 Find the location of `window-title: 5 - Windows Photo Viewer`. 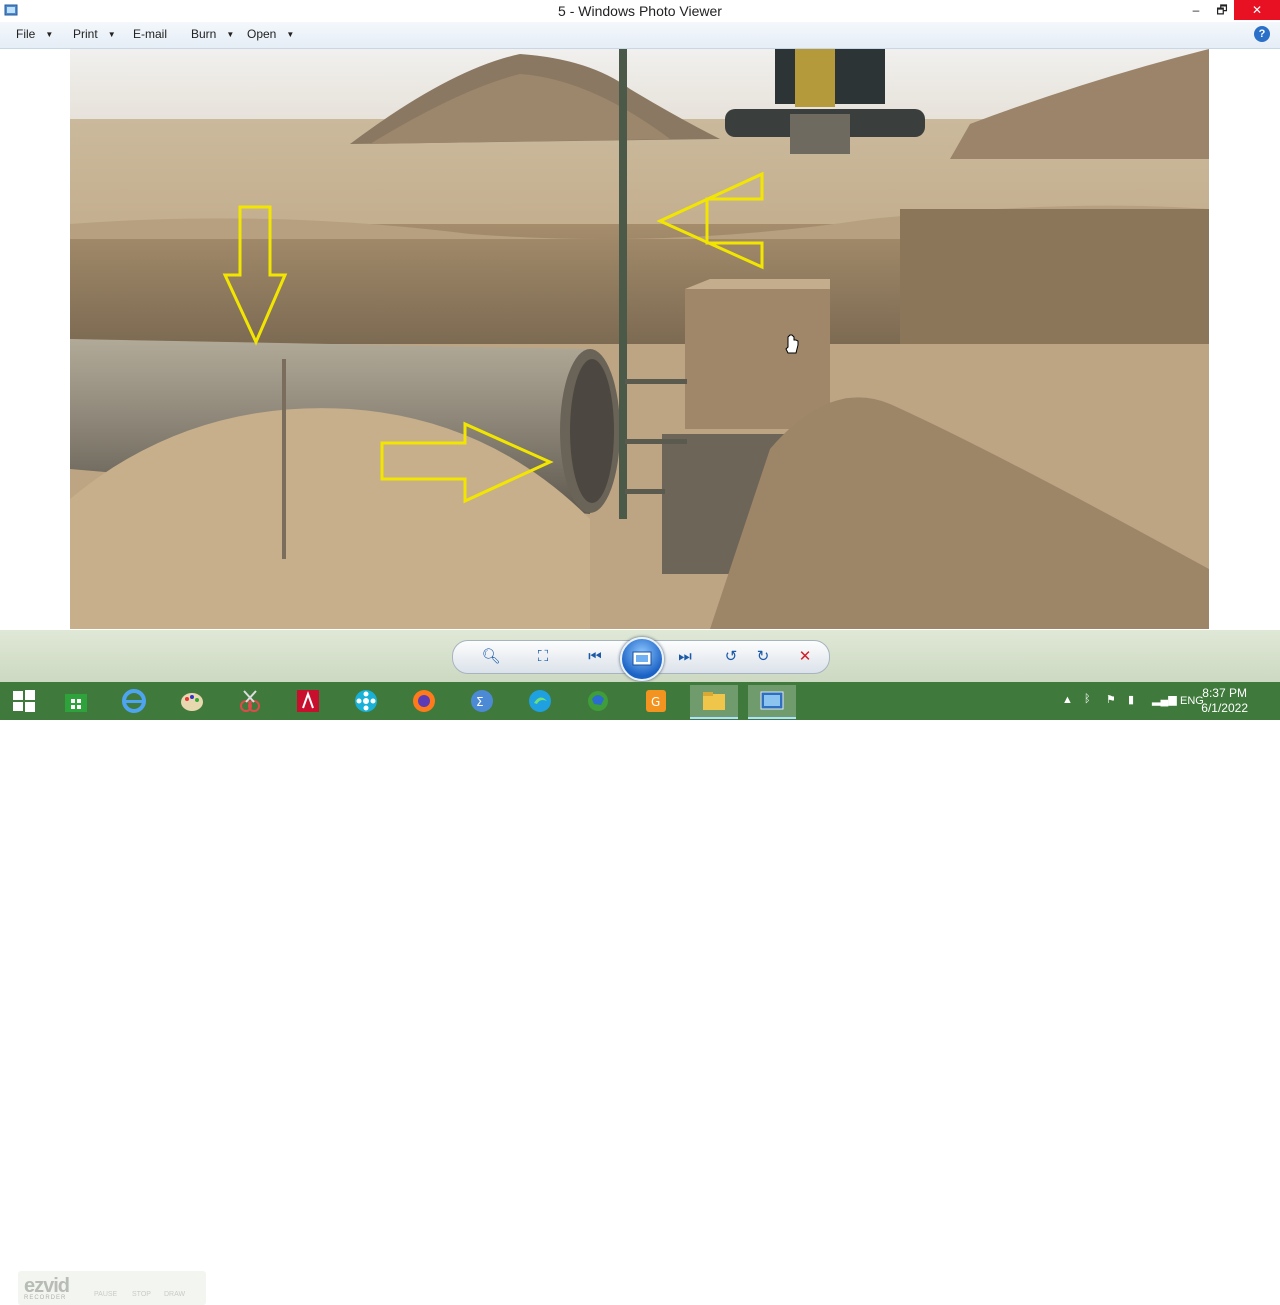

window-title: 5 - Windows Photo Viewer is located at coordinates (640, 11).